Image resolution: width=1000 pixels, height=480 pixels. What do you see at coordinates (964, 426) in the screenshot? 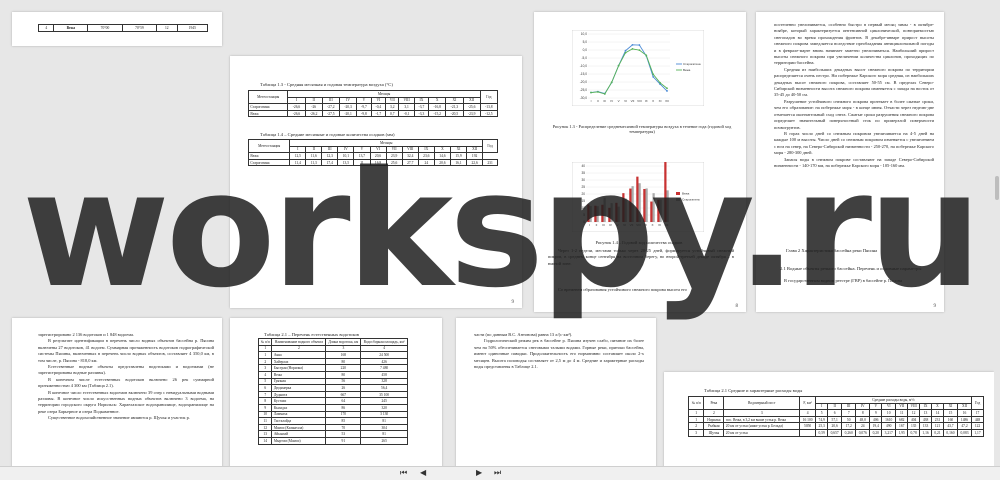
I see `table-cell: 47,2` at bounding box center [964, 426].